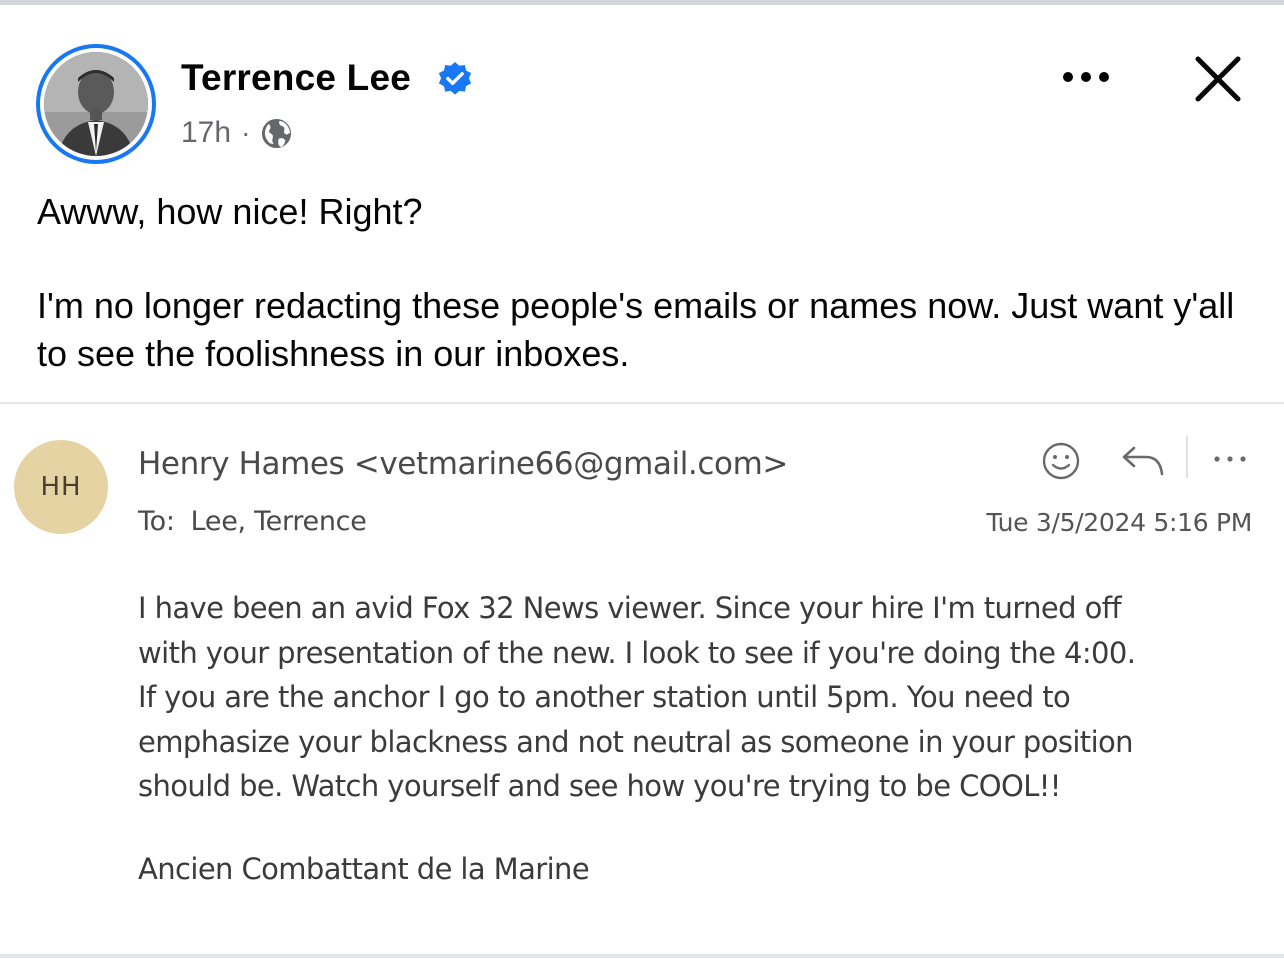  Describe the element at coordinates (1061, 461) in the screenshot. I see `smiley-icon` at that location.